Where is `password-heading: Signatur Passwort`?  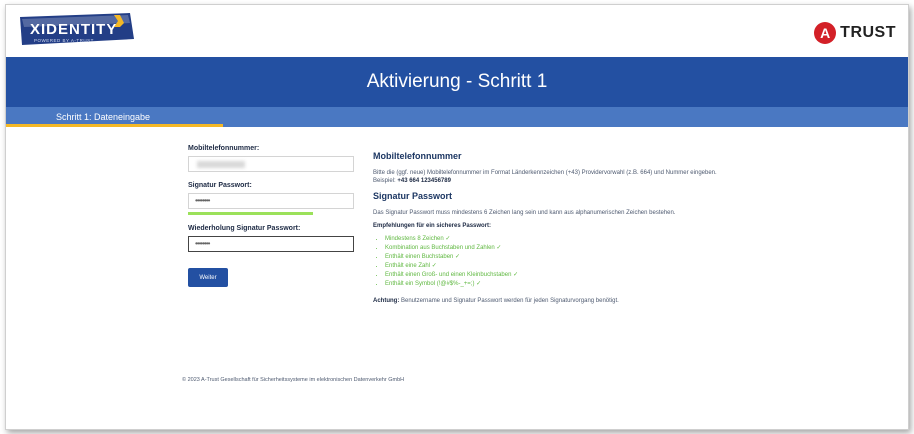
password-heading: Signatur Passwort is located at coordinates (413, 196).